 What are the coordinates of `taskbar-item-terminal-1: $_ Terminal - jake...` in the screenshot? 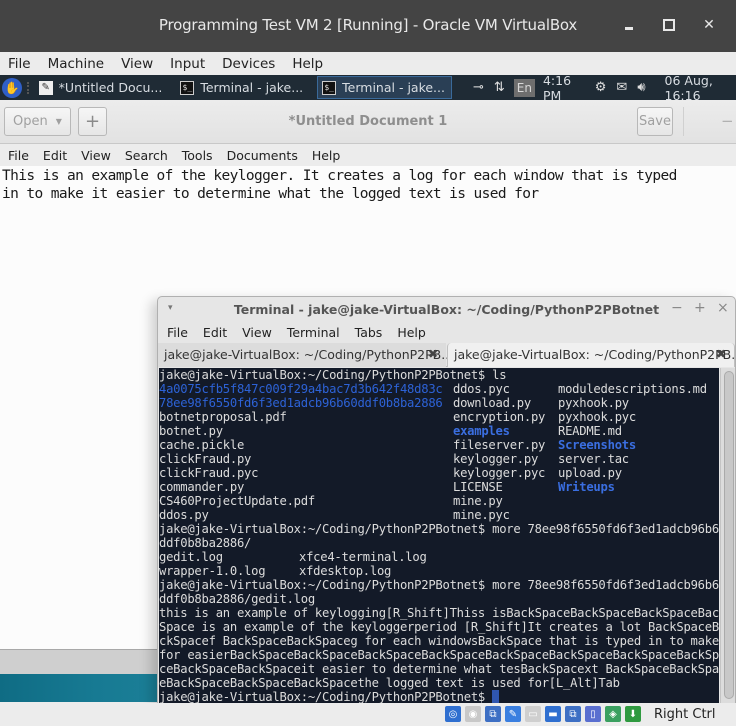 It's located at (242, 87).